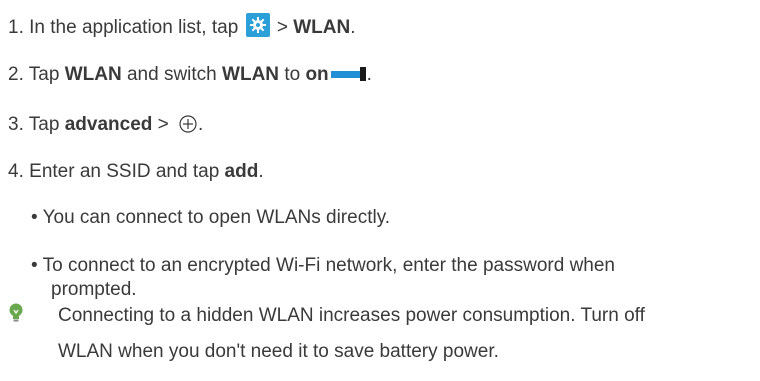 Image resolution: width=760 pixels, height=381 pixels. What do you see at coordinates (16, 74) in the screenshot?
I see `step-2-number: 2.` at bounding box center [16, 74].